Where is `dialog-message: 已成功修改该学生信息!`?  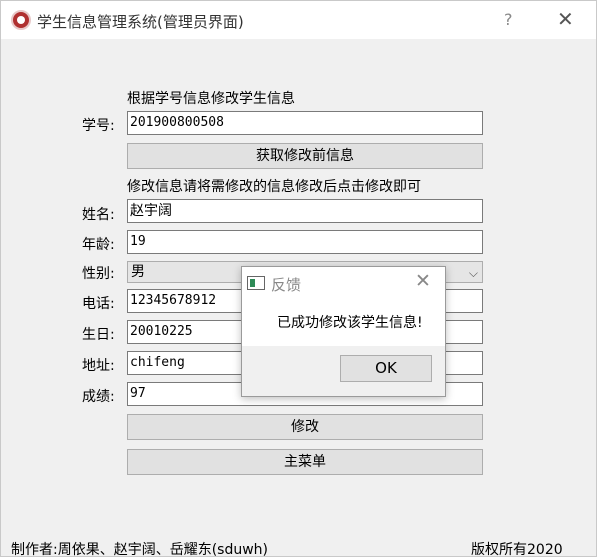 dialog-message: 已成功修改该学生信息! is located at coordinates (350, 323).